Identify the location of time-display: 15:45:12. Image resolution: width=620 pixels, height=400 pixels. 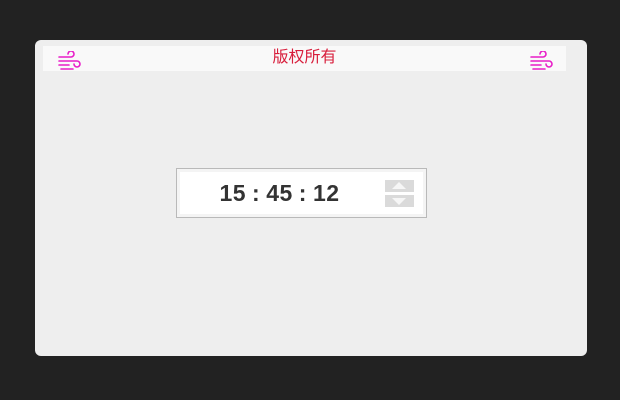
(279, 193).